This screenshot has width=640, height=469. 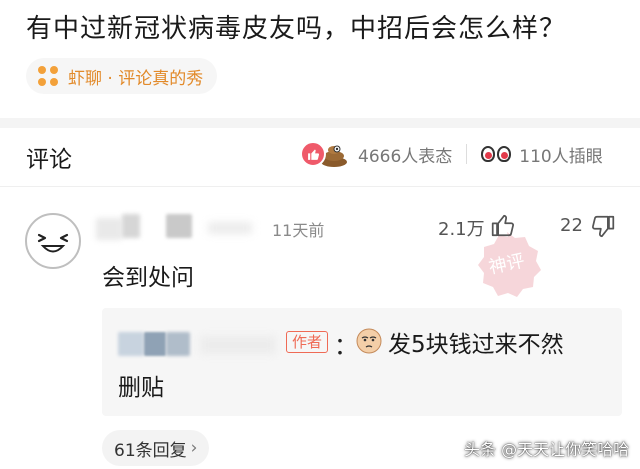 What do you see at coordinates (194, 448) in the screenshot?
I see `chevron-right-icon: ›` at bounding box center [194, 448].